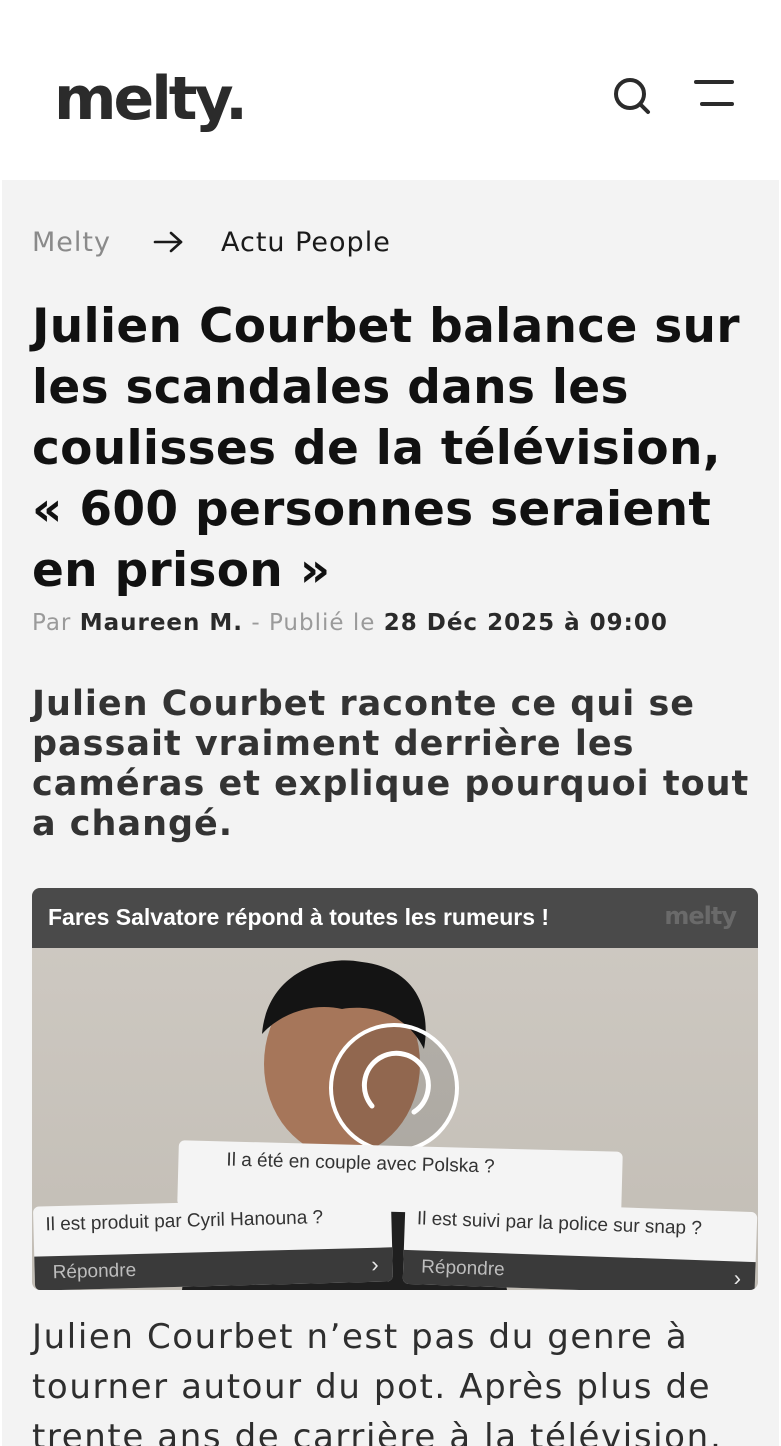  Describe the element at coordinates (313, 623) in the screenshot. I see `published-label: - Publié le` at that location.